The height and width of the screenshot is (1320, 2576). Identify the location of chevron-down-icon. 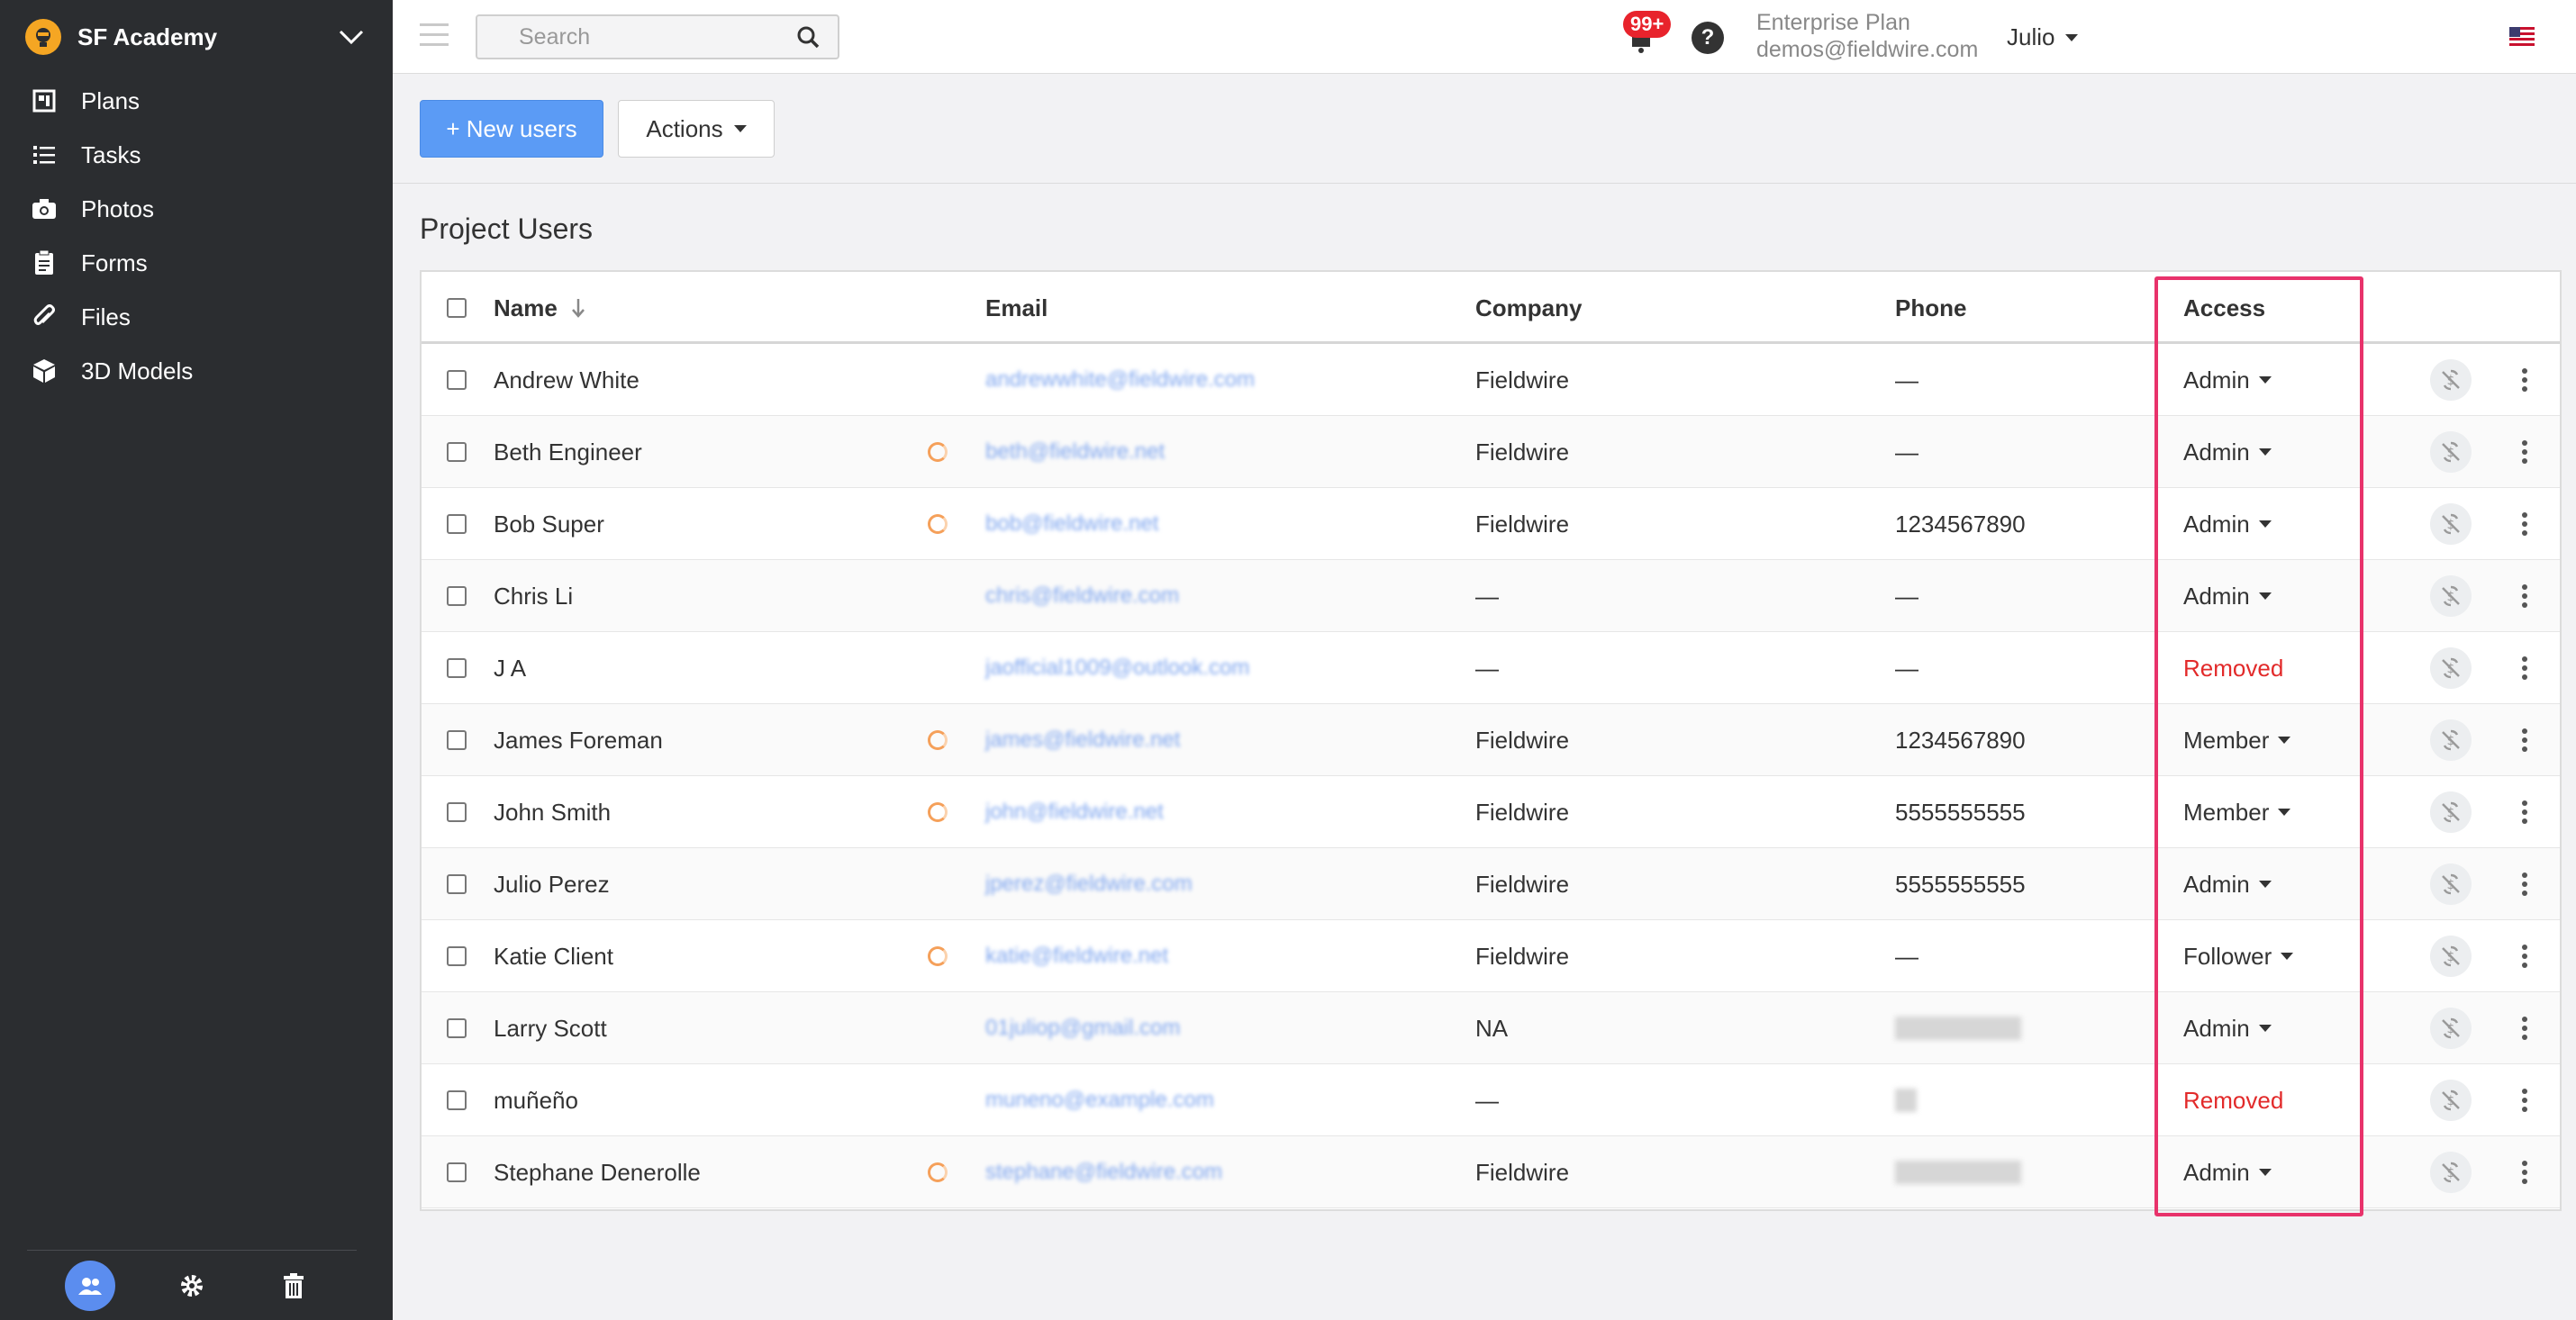
(351, 37).